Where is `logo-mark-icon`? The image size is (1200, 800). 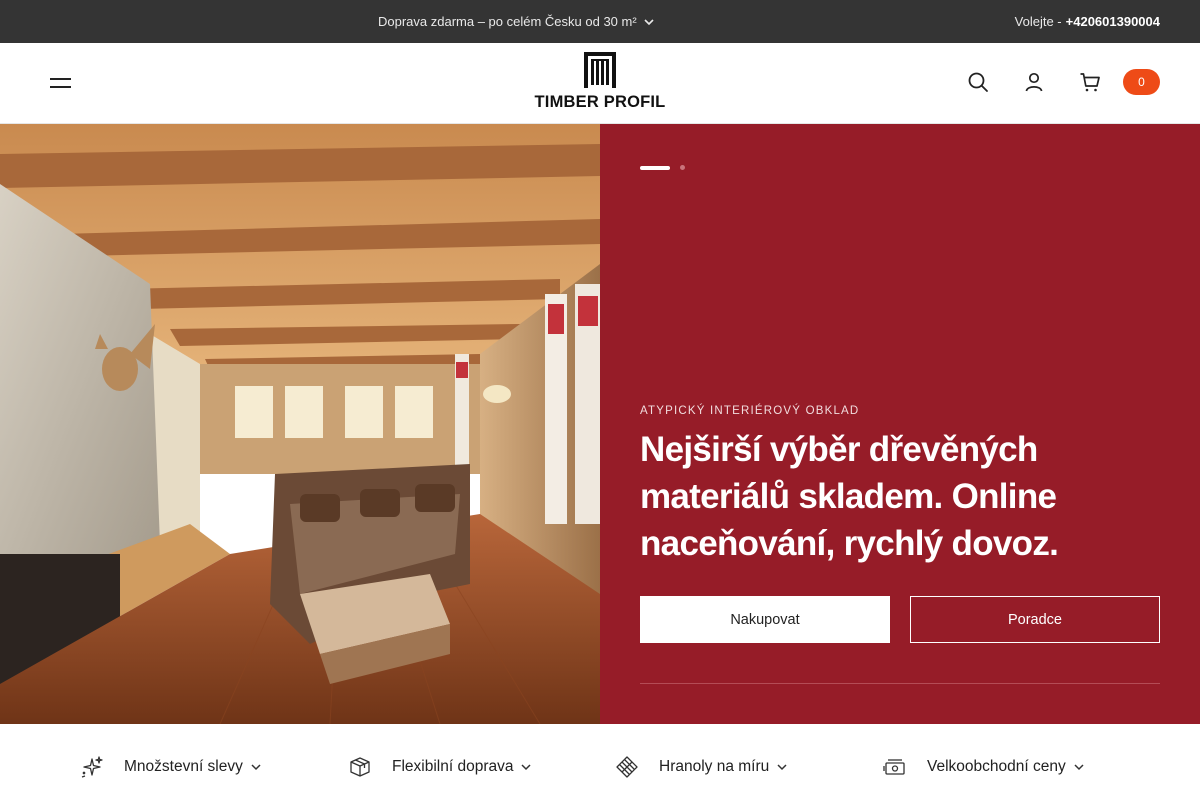 logo-mark-icon is located at coordinates (600, 70).